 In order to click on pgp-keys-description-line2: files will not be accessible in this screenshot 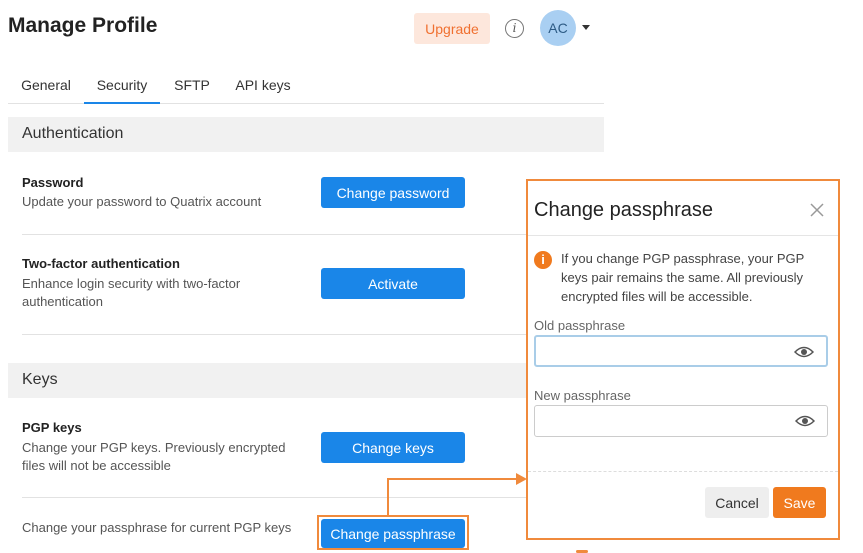, I will do `click(96, 465)`.